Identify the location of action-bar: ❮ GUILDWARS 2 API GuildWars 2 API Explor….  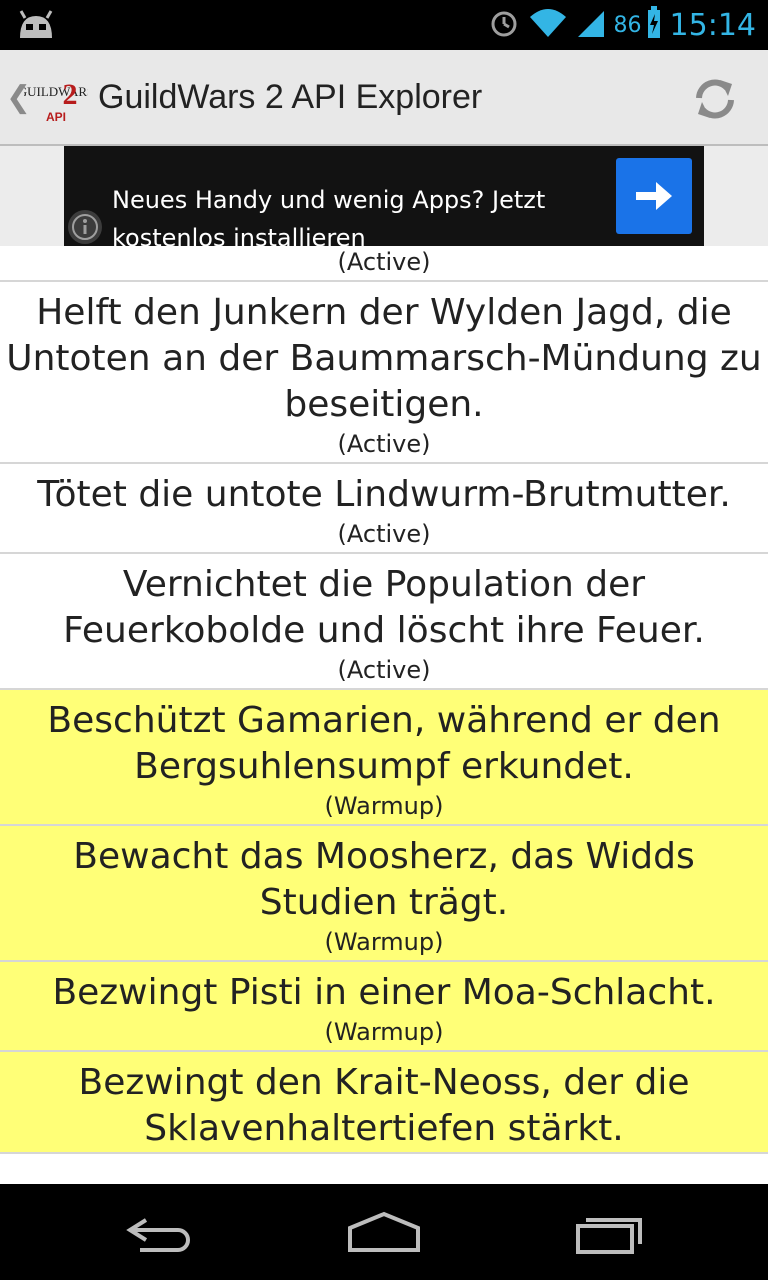
(384, 98).